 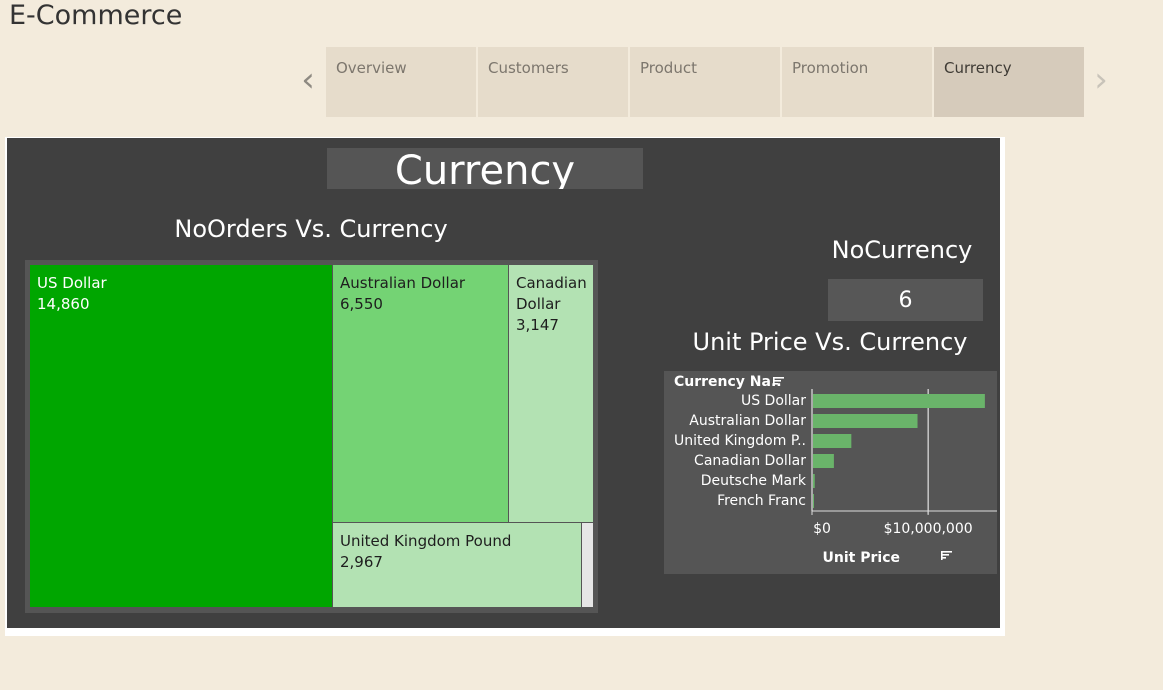 What do you see at coordinates (311, 229) in the screenshot?
I see `treemap-title: NoOrders Vs. Currency` at bounding box center [311, 229].